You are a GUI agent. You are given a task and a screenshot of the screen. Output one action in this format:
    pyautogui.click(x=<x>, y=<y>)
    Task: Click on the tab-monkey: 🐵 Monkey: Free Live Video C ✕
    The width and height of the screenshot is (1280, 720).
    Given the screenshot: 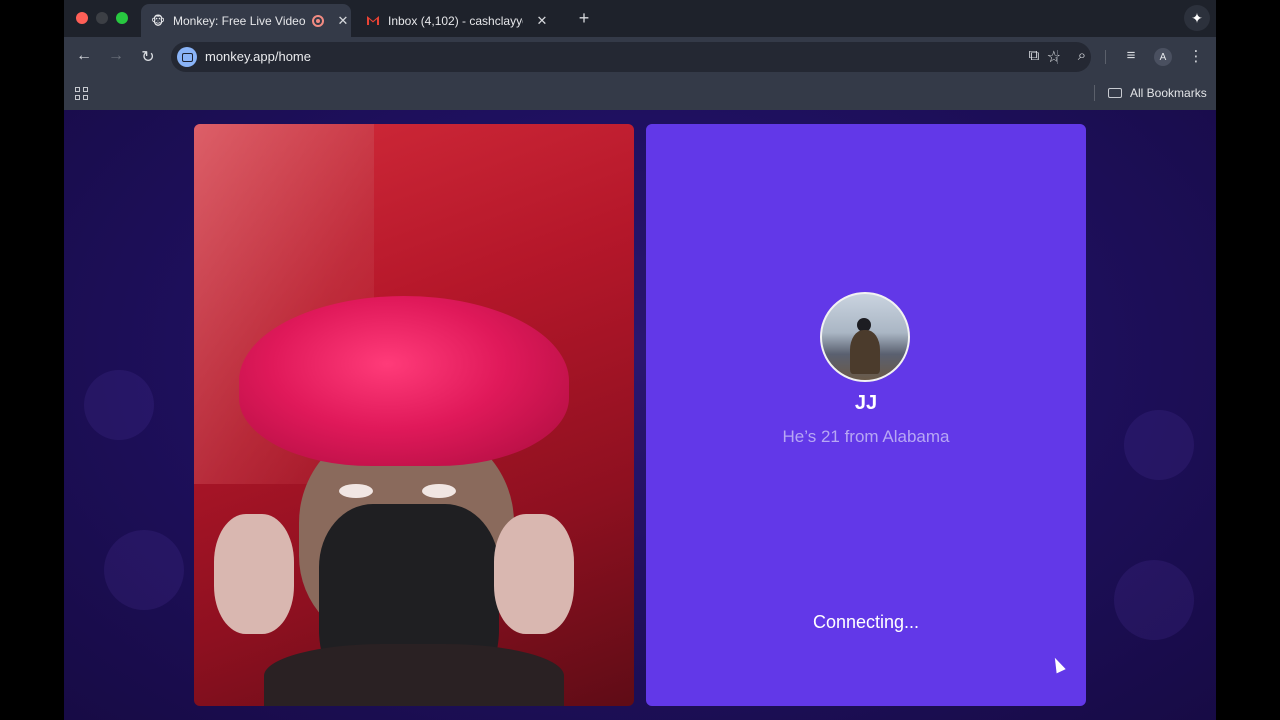 What is the action you would take?
    pyautogui.click(x=246, y=20)
    